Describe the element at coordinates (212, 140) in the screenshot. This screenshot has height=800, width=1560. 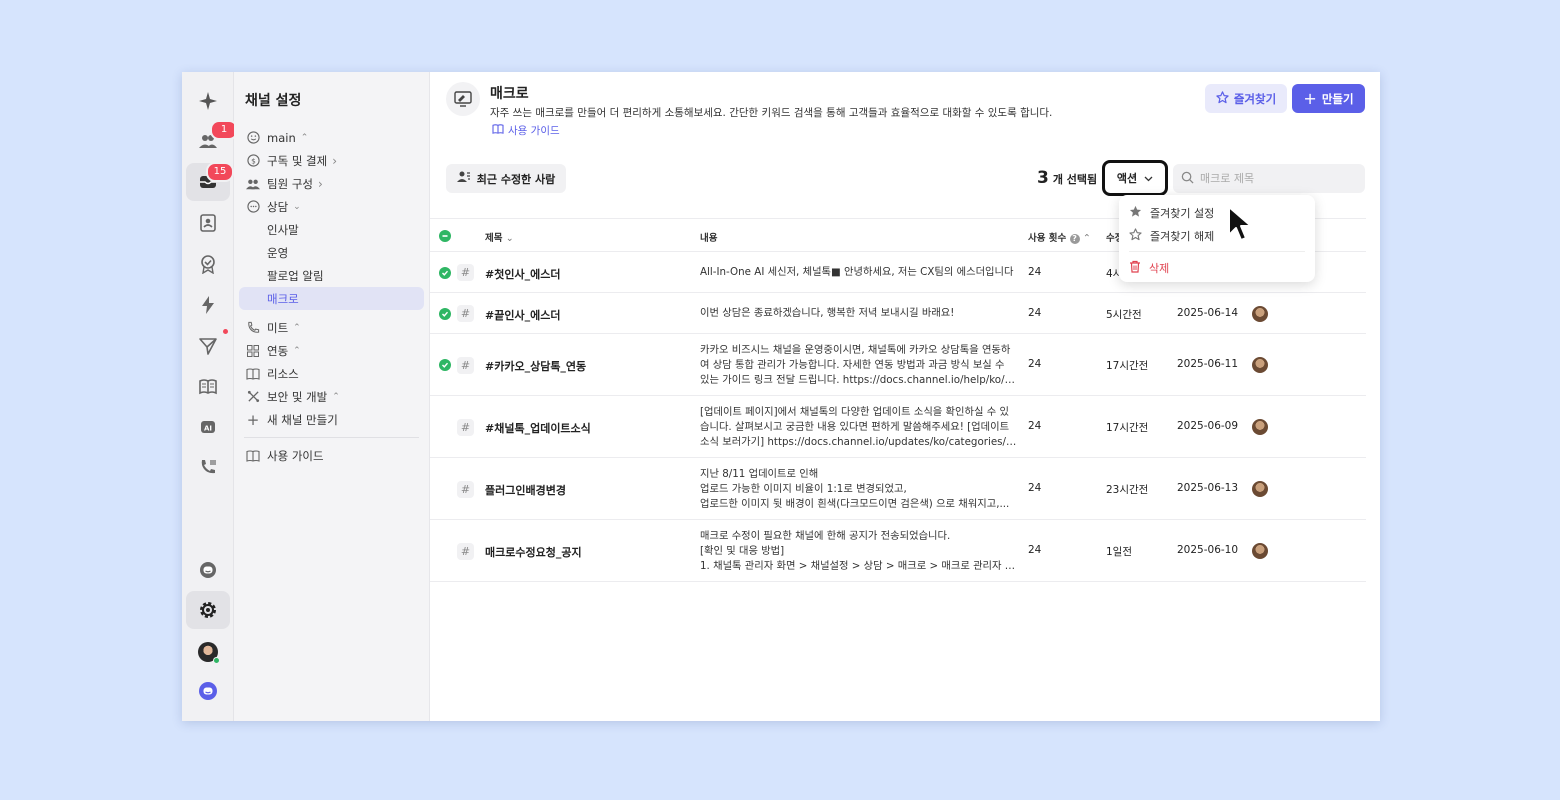
I see `contacts-icon: 1` at that location.